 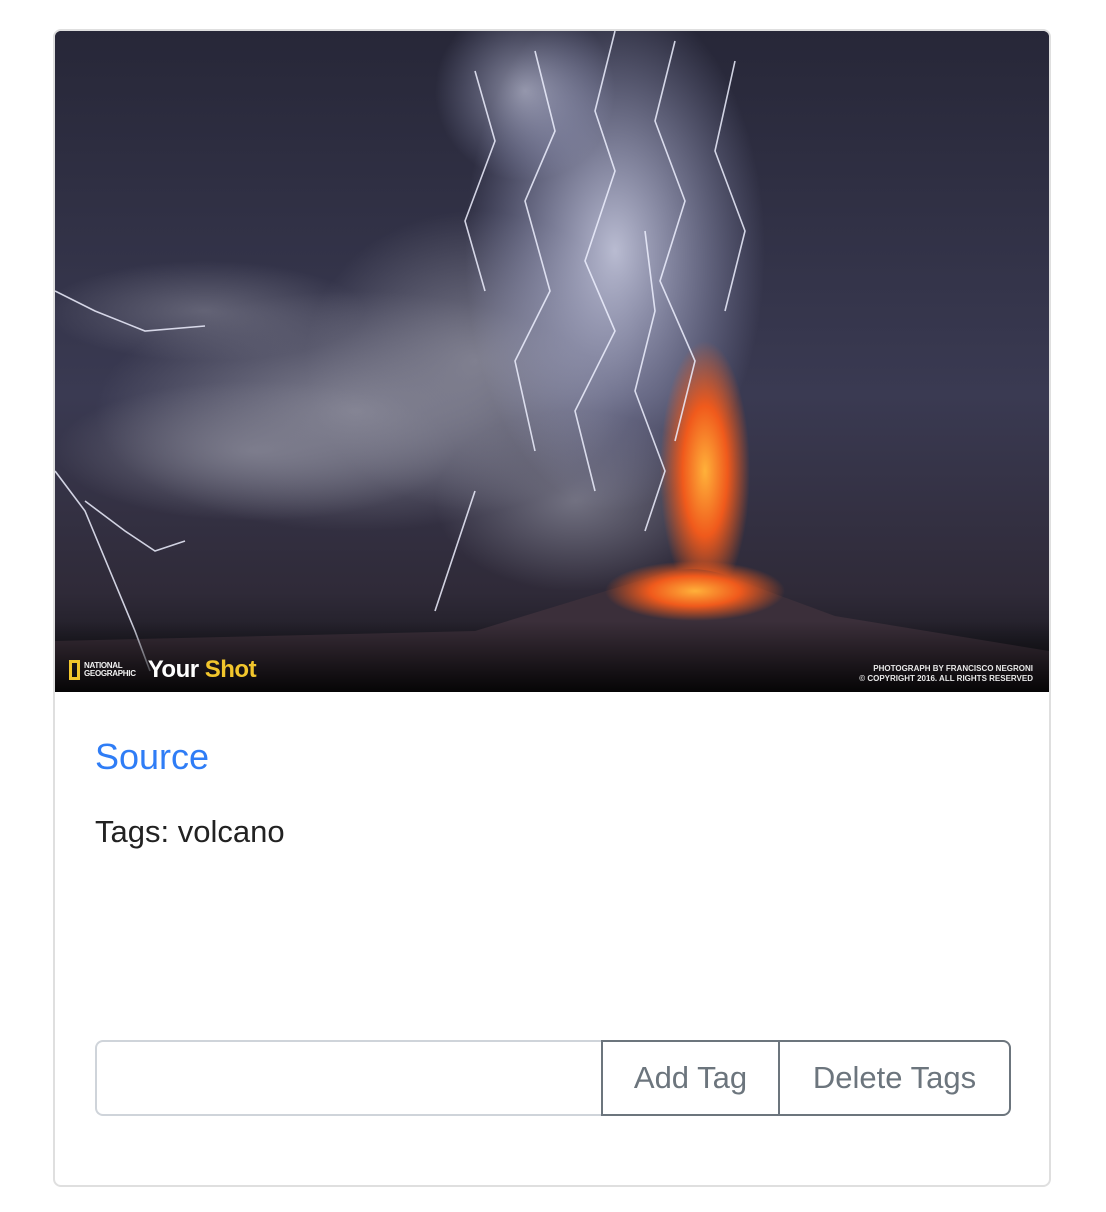 What do you see at coordinates (348, 1078) in the screenshot?
I see `tag-input` at bounding box center [348, 1078].